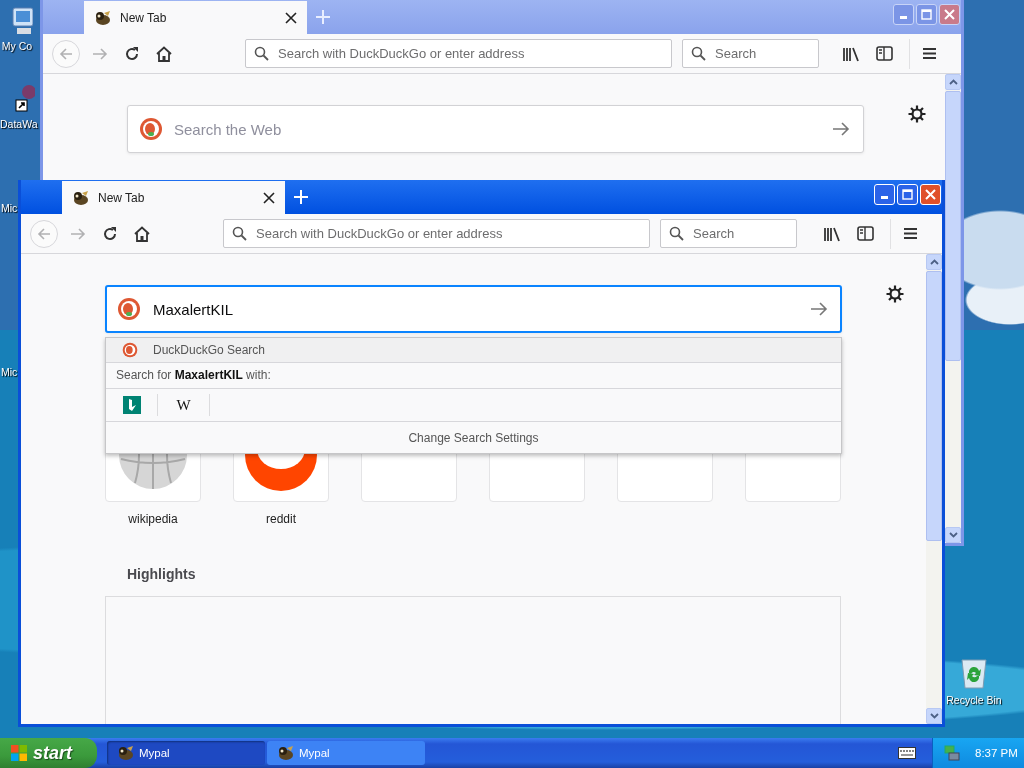 The width and height of the screenshot is (1024, 768). What do you see at coordinates (436, 233) in the screenshot?
I see `address-field: Search with DuckDuckGo or enter address` at bounding box center [436, 233].